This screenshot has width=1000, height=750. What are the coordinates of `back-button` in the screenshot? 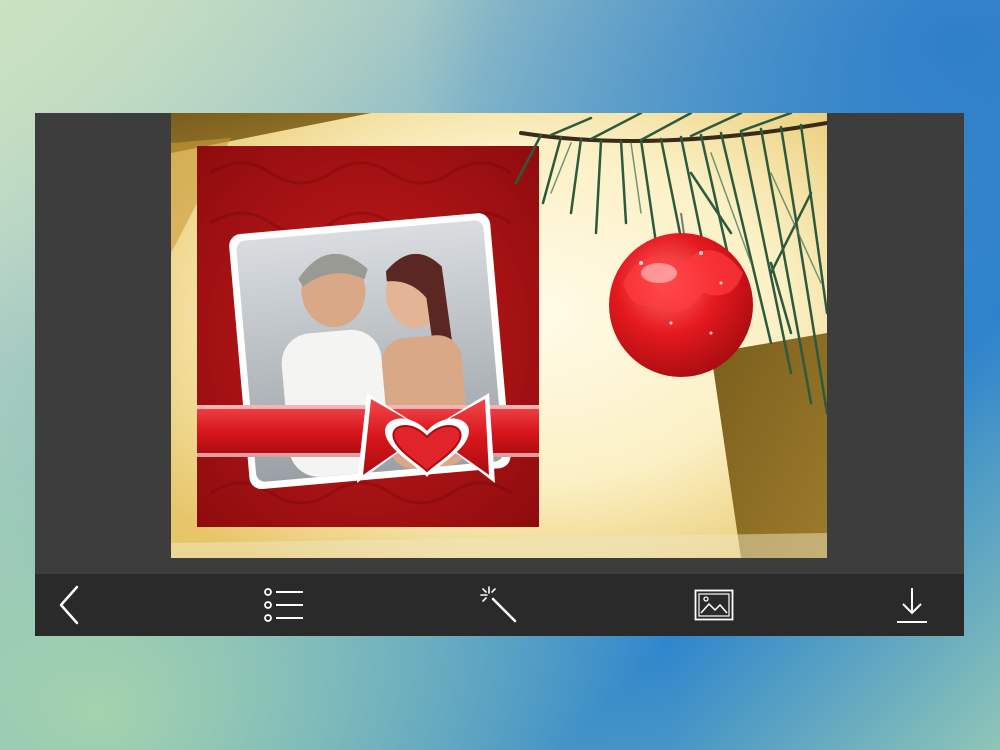 It's located at (70, 605).